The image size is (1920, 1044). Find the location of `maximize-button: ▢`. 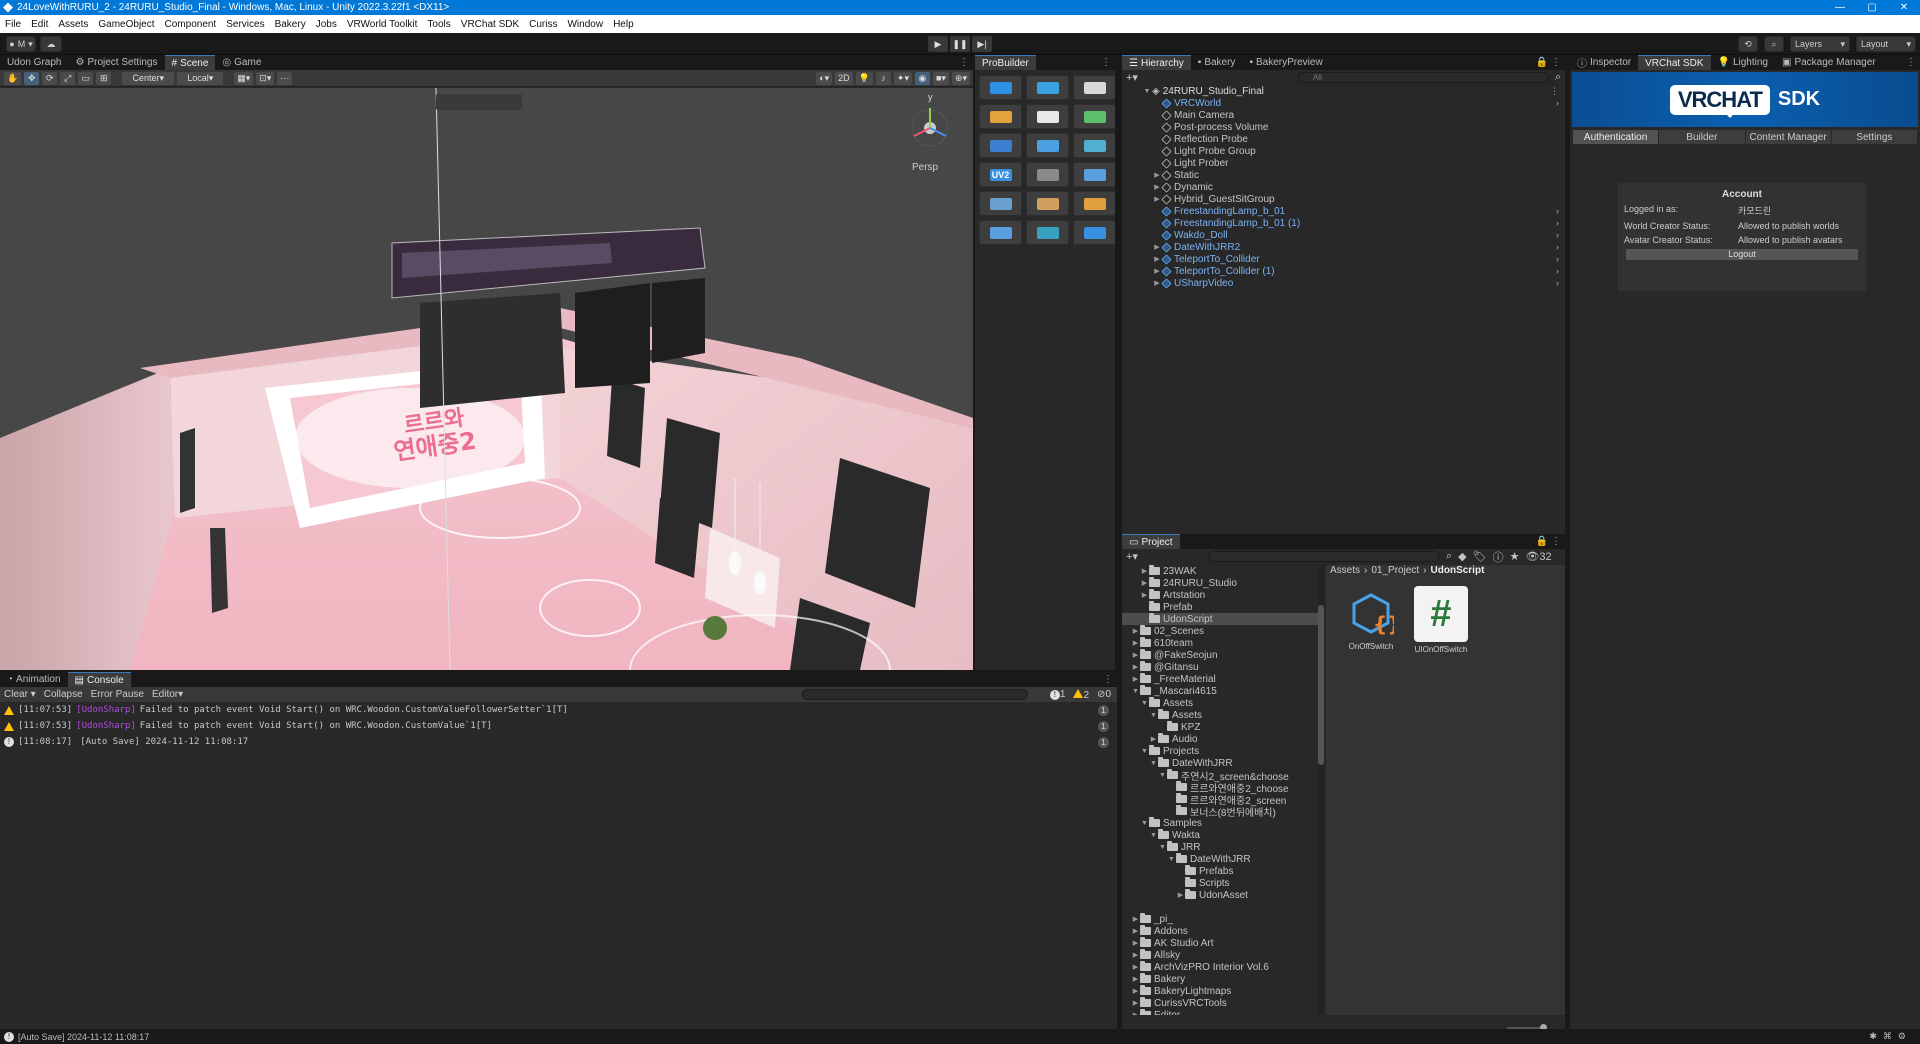

maximize-button: ▢ is located at coordinates (1872, 7).